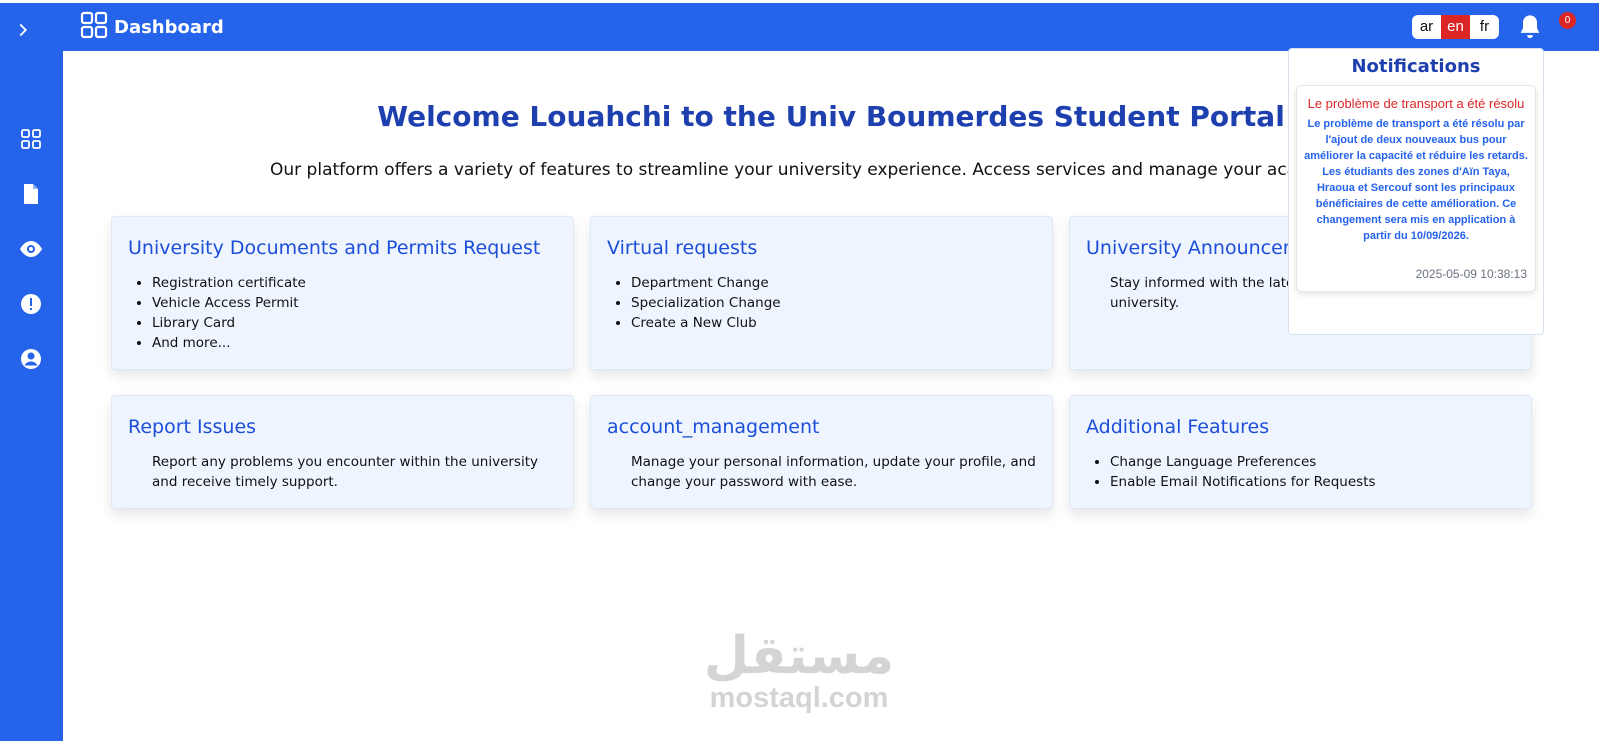  I want to click on list-item: Change Language Preferences, so click(1312, 462).